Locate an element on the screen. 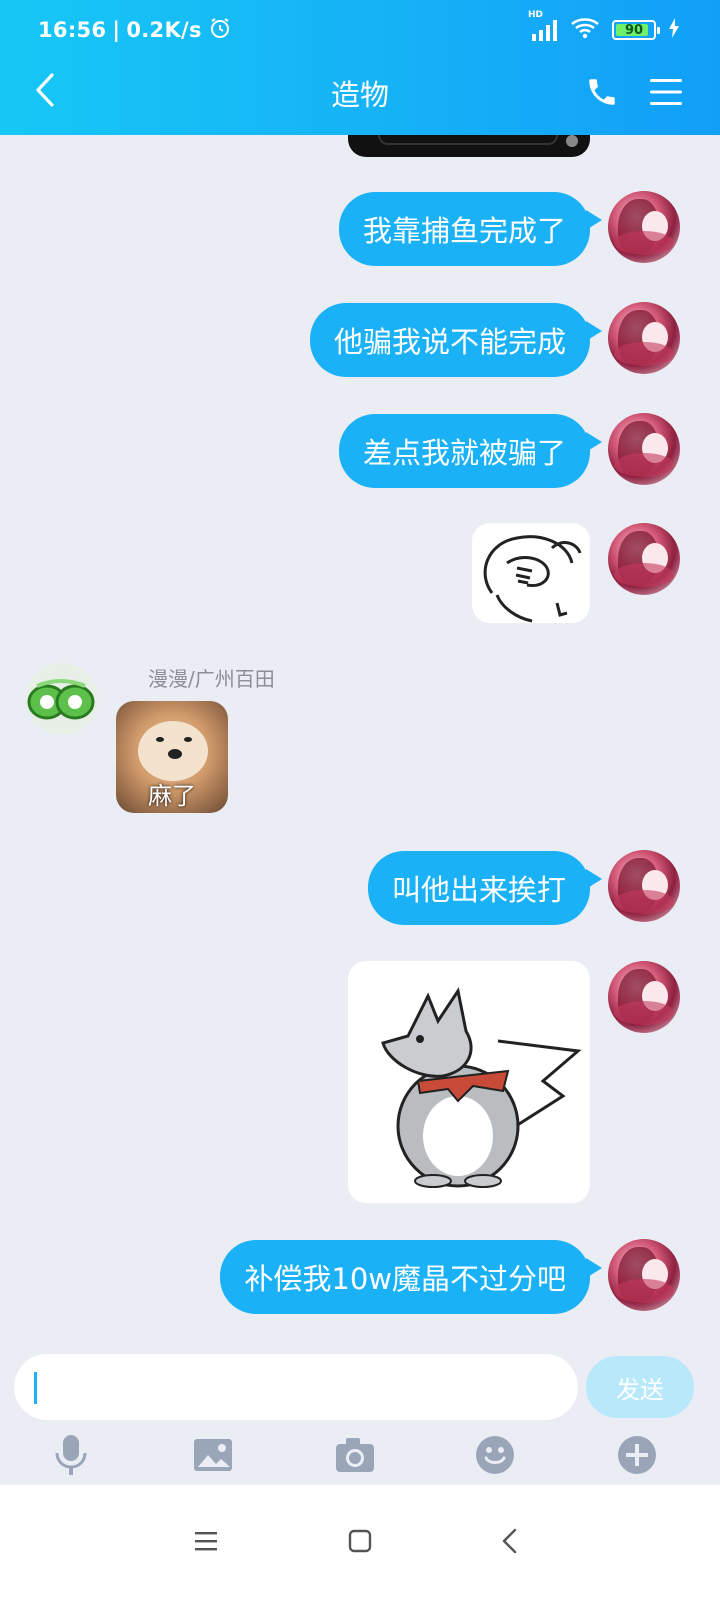 The width and height of the screenshot is (720, 1600). plus-icon is located at coordinates (637, 1455).